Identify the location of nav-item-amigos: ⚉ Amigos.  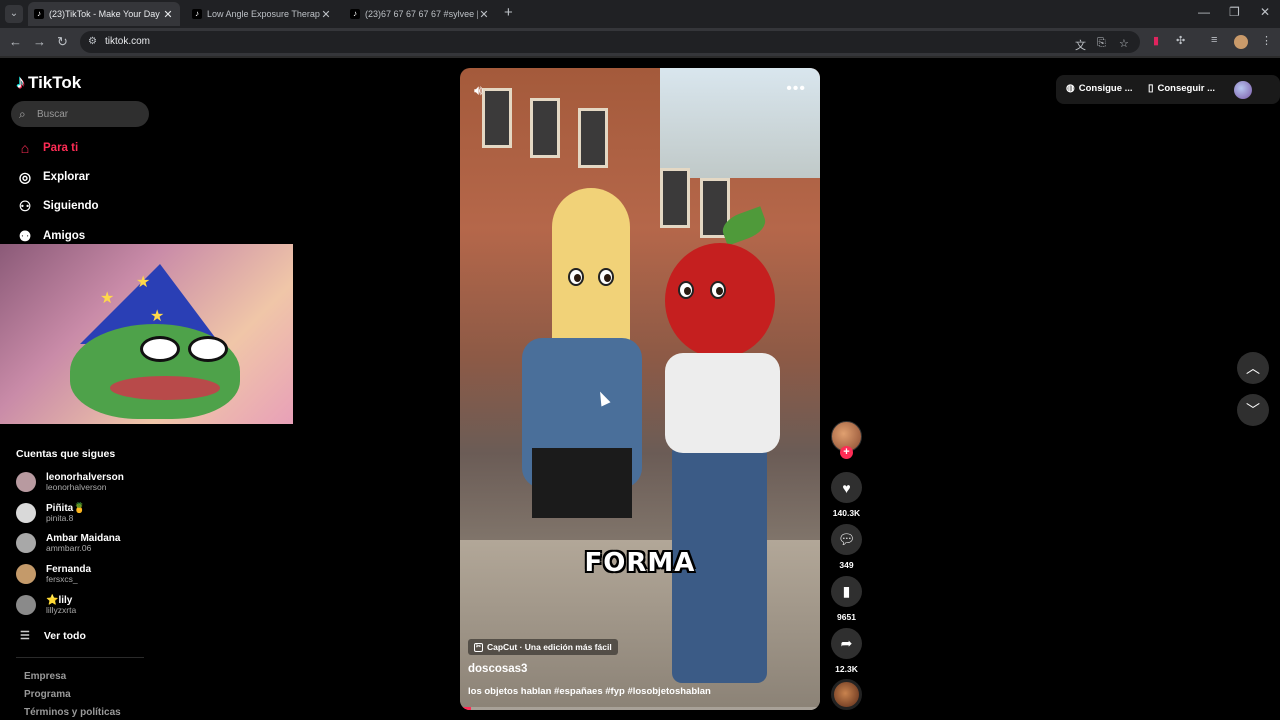
(50, 236).